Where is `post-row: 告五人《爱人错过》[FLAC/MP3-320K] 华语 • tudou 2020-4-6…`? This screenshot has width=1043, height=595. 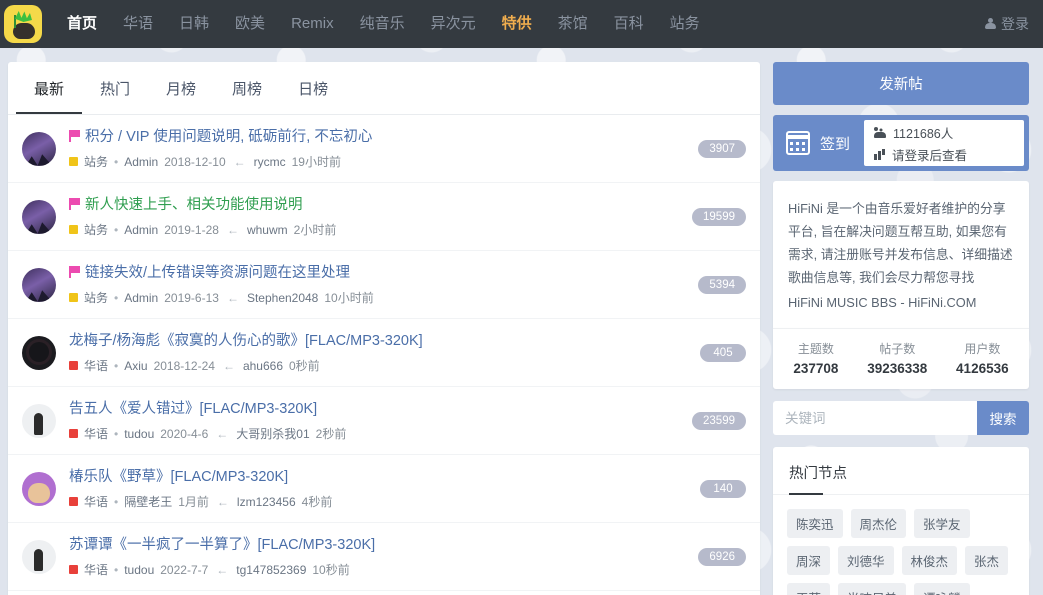 post-row: 告五人《爱人错过》[FLAC/MP3-320K] 华语 • tudou 2020-4-6… is located at coordinates (384, 421).